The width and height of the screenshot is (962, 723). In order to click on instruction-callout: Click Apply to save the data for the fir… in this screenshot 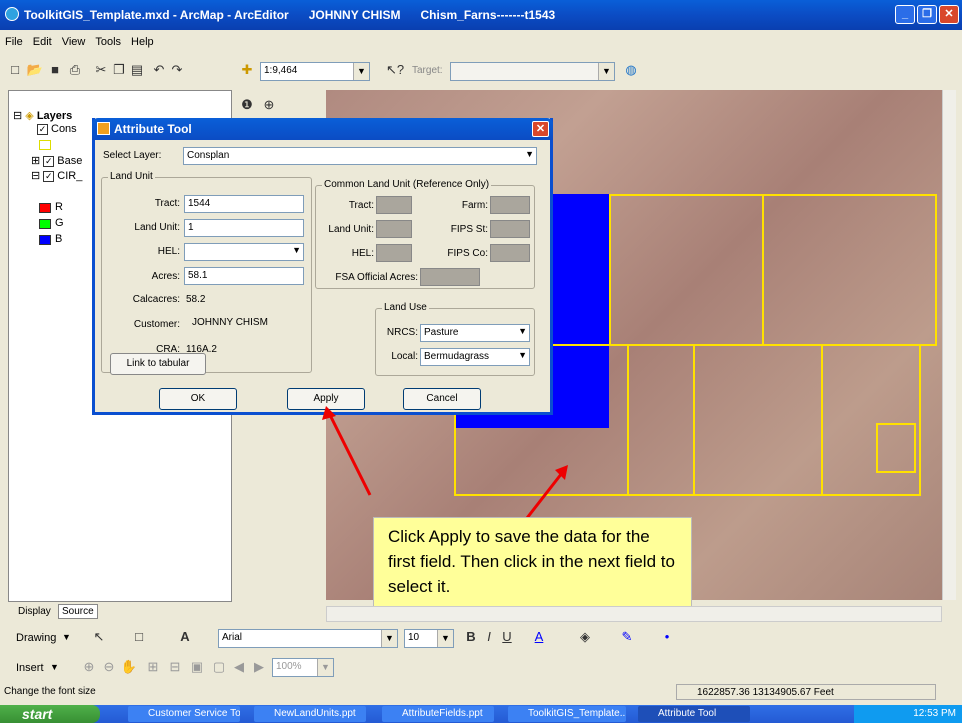, I will do `click(532, 563)`.